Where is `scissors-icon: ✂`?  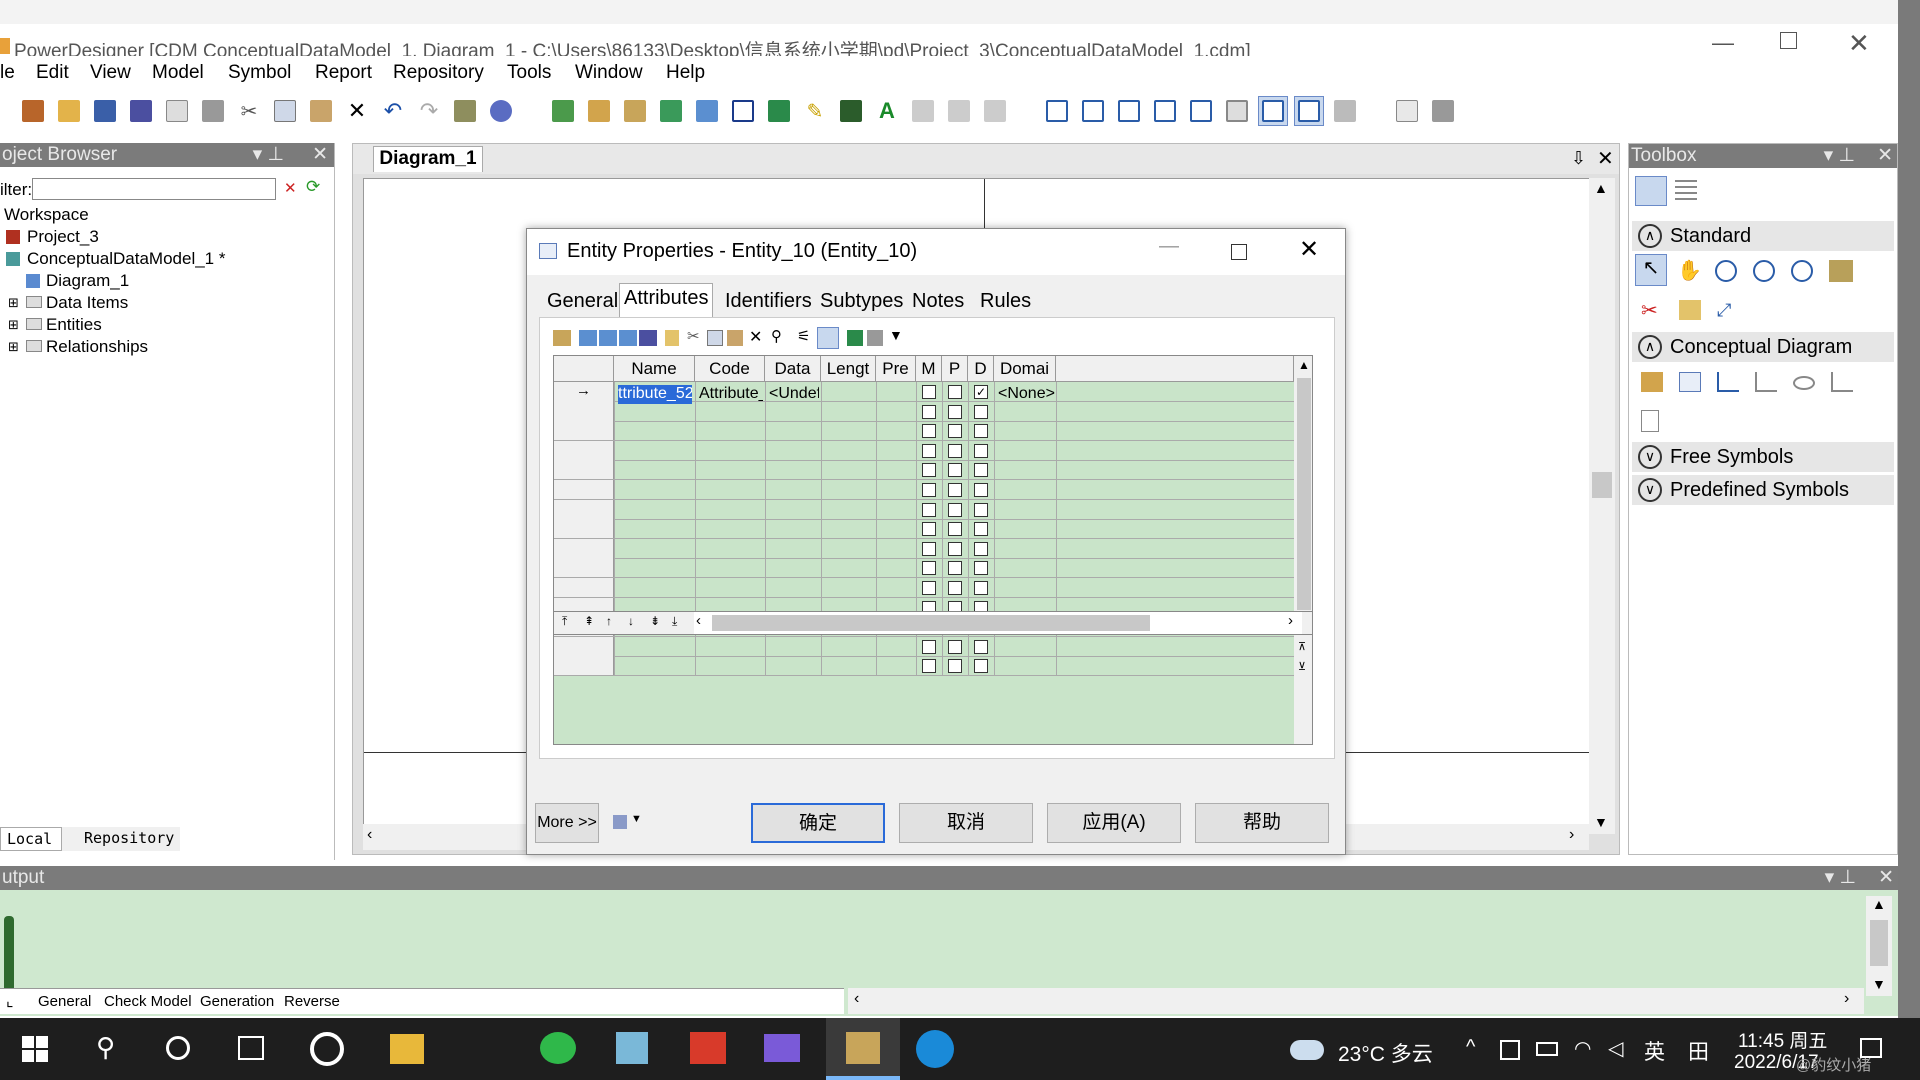
scissors-icon: ✂ is located at coordinates (1649, 310).